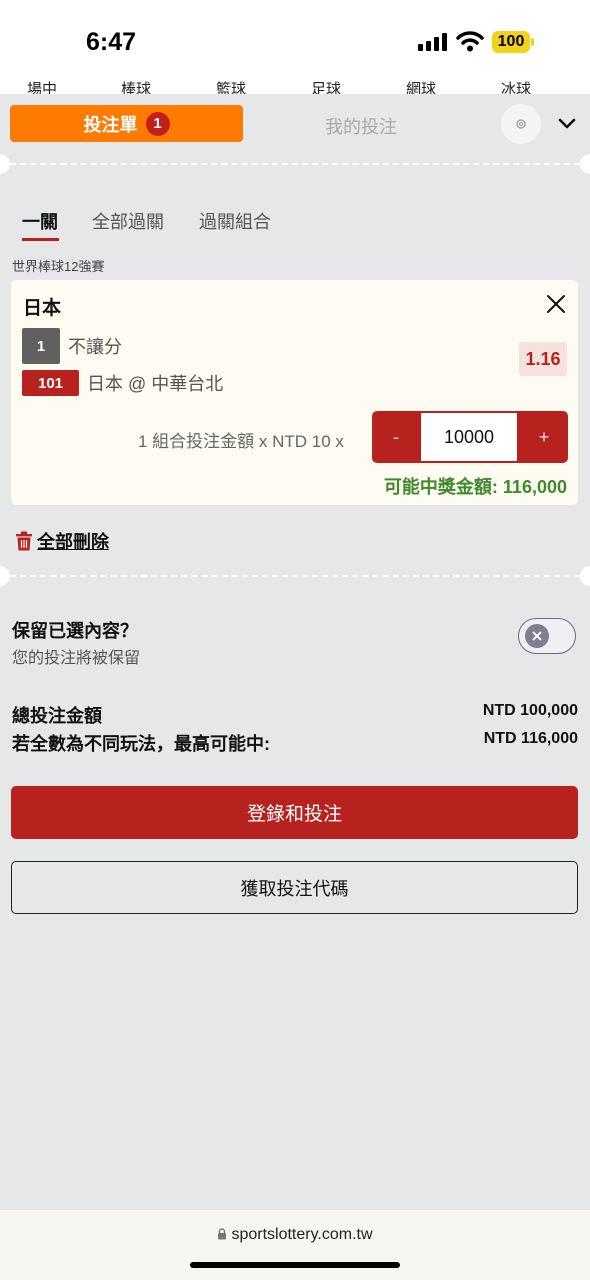  I want to click on selection-team: 日本, so click(42, 308).